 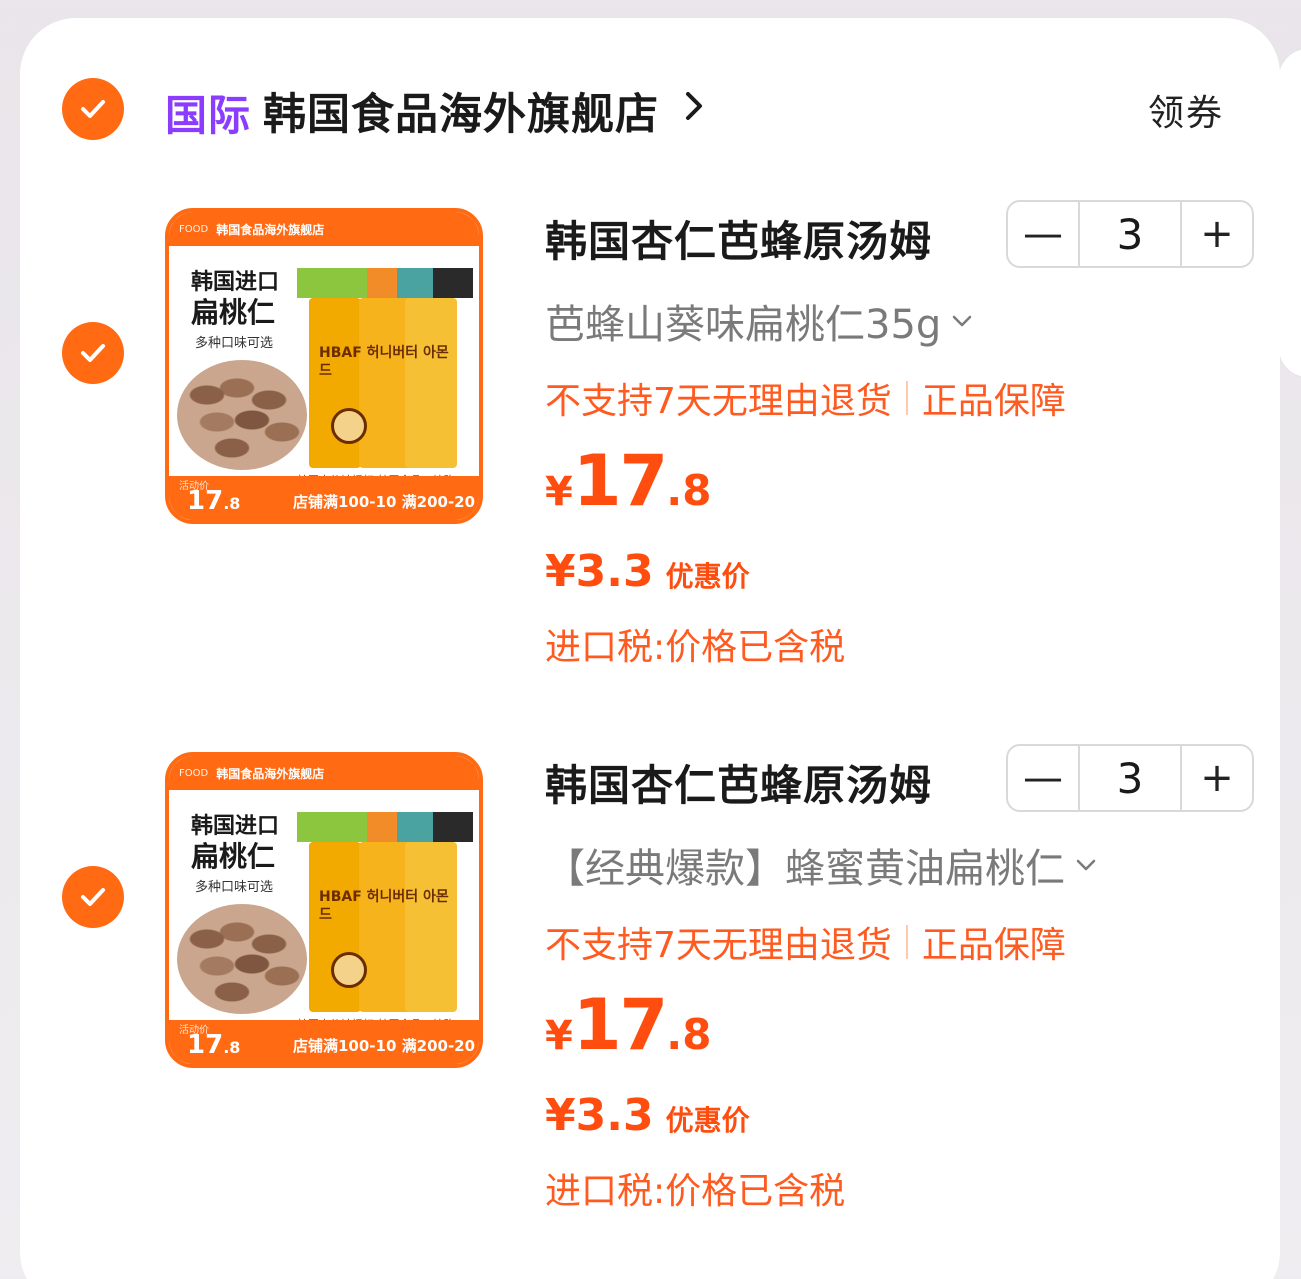 I want to click on variant-selector: 芭蜂山葵味扁桃仁35g, so click(x=759, y=321).